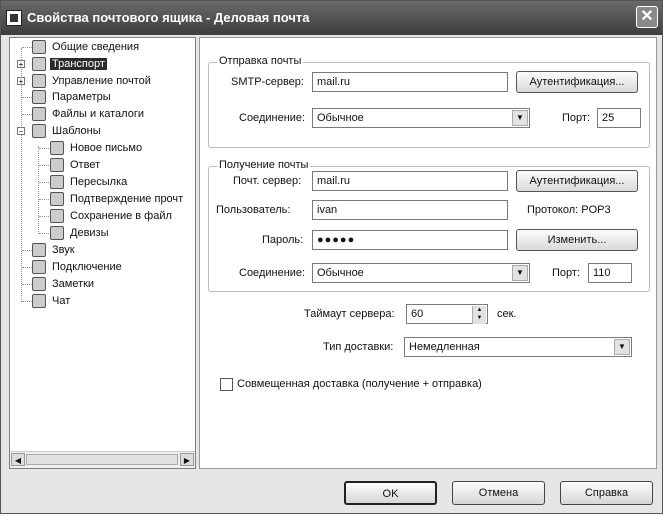  Describe the element at coordinates (507, 314) in the screenshot. I see `timeout-unit: сек.` at that location.